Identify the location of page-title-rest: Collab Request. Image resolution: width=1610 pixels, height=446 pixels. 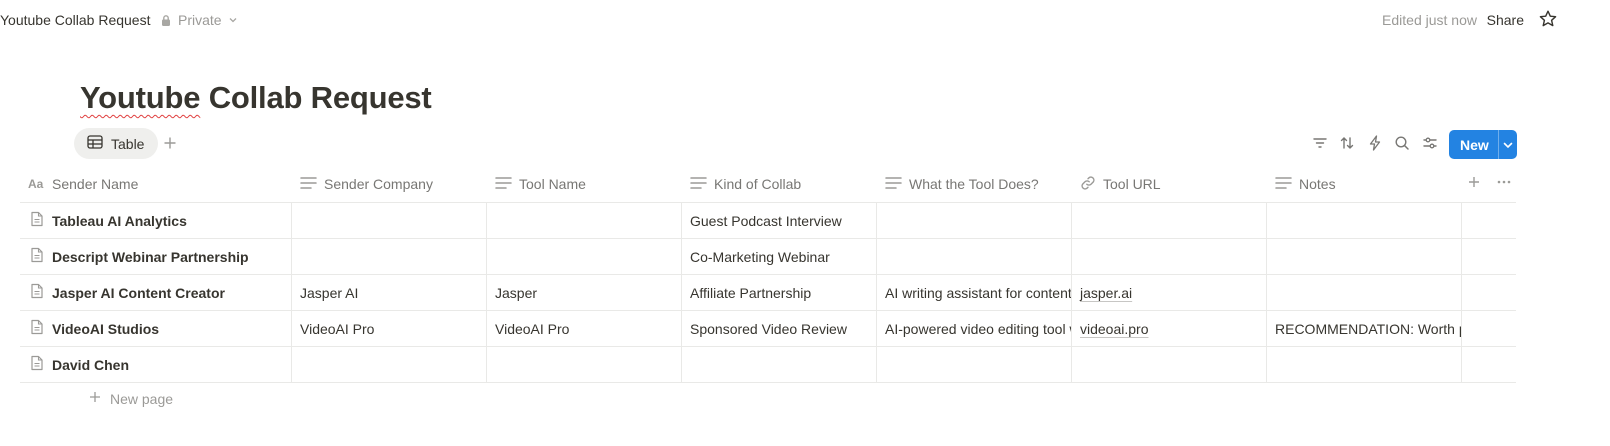
(316, 97).